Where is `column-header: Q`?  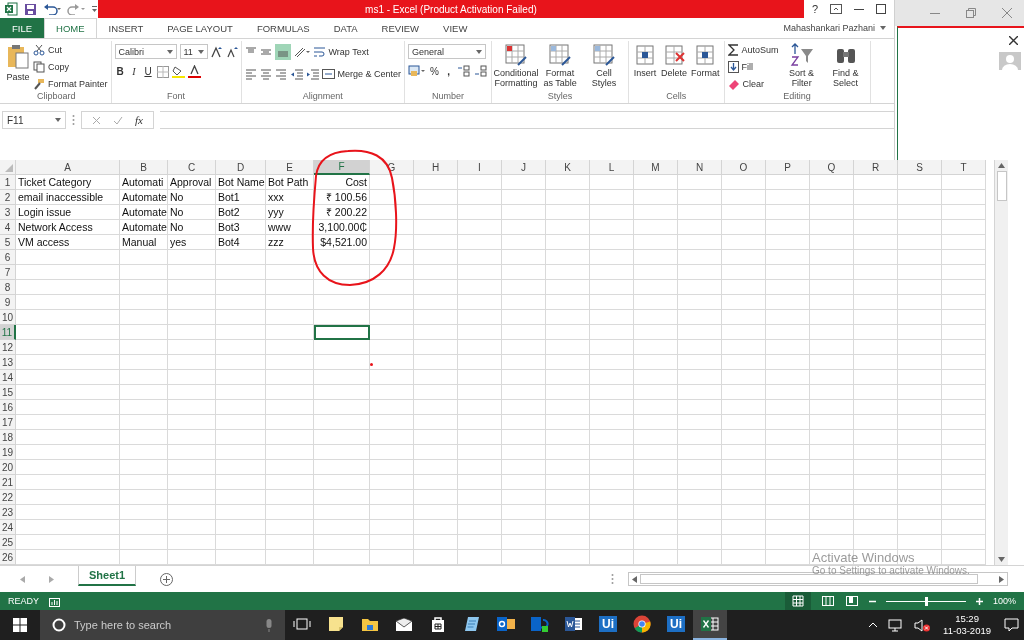 column-header: Q is located at coordinates (832, 167).